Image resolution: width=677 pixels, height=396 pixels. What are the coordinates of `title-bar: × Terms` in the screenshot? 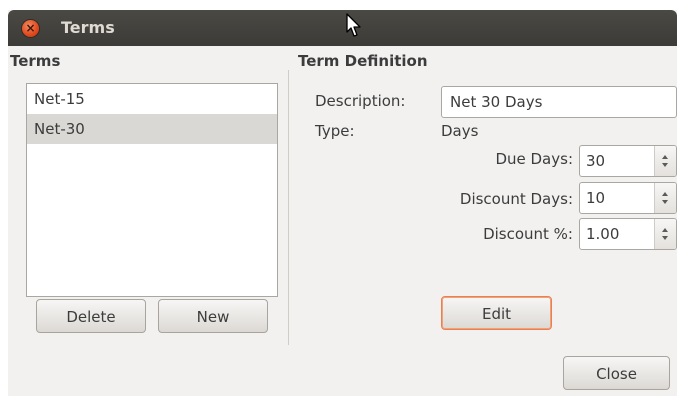 It's located at (342, 28).